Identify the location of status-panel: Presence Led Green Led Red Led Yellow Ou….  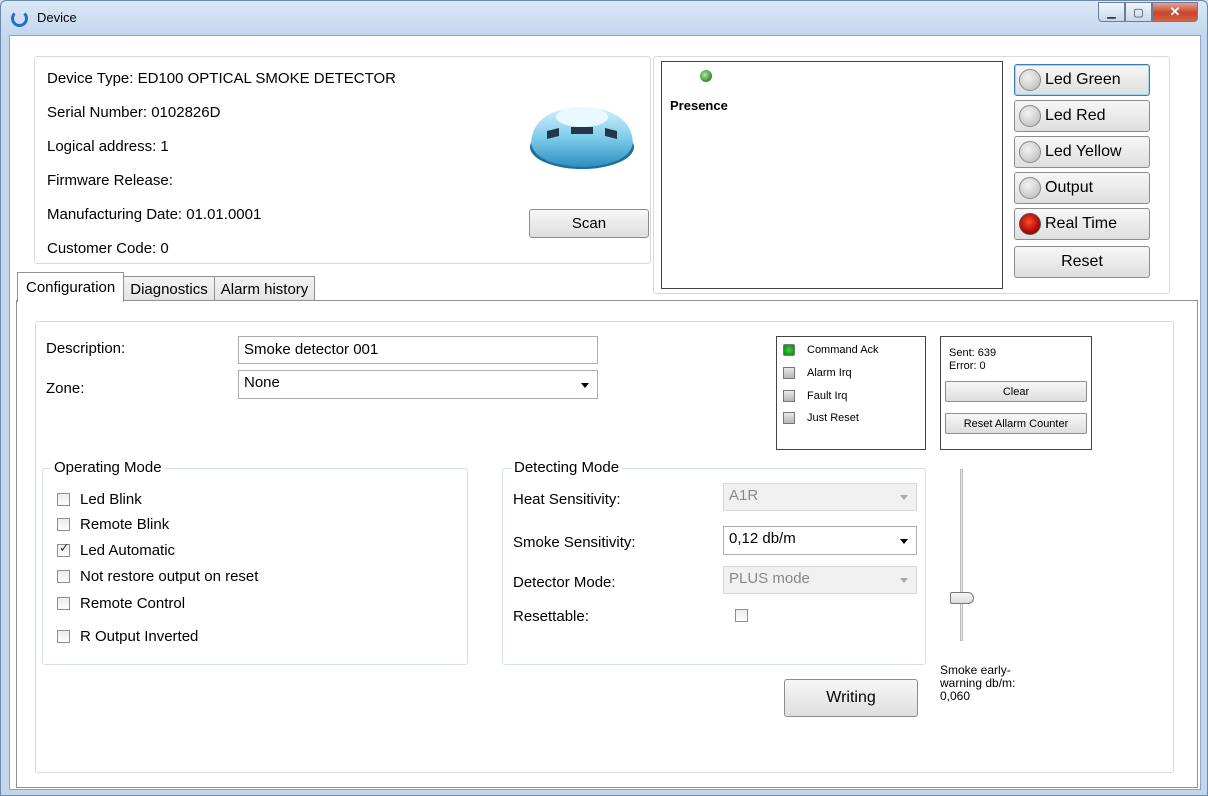
(911, 175).